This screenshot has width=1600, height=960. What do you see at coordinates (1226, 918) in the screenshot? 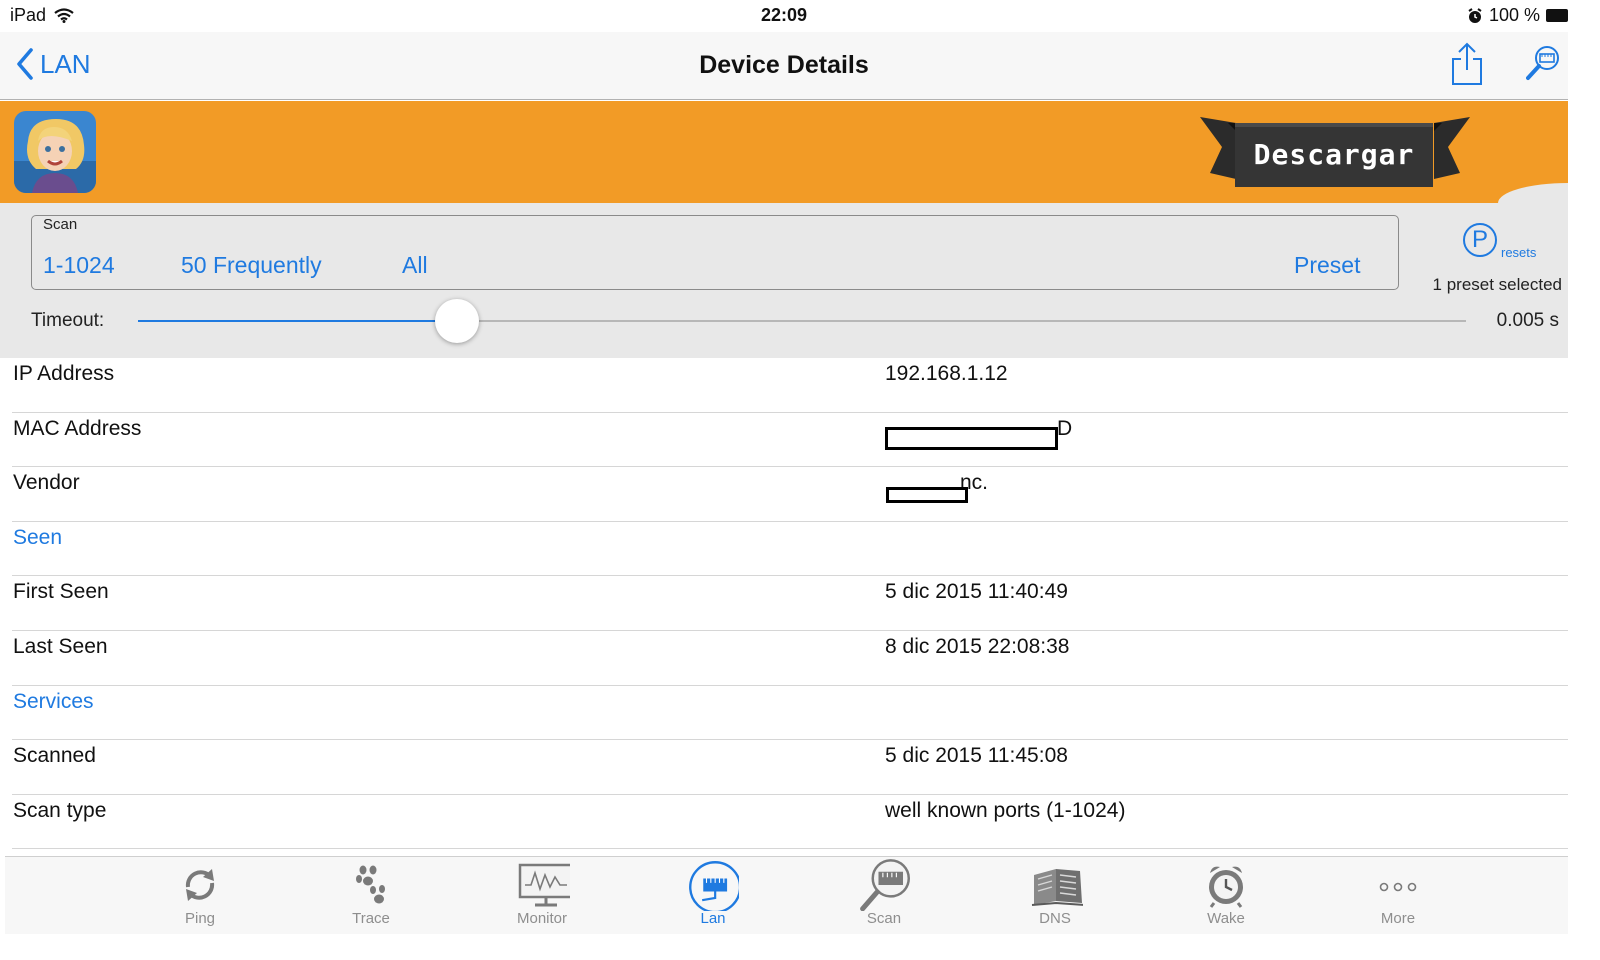
I see `tab-label: Wake` at bounding box center [1226, 918].